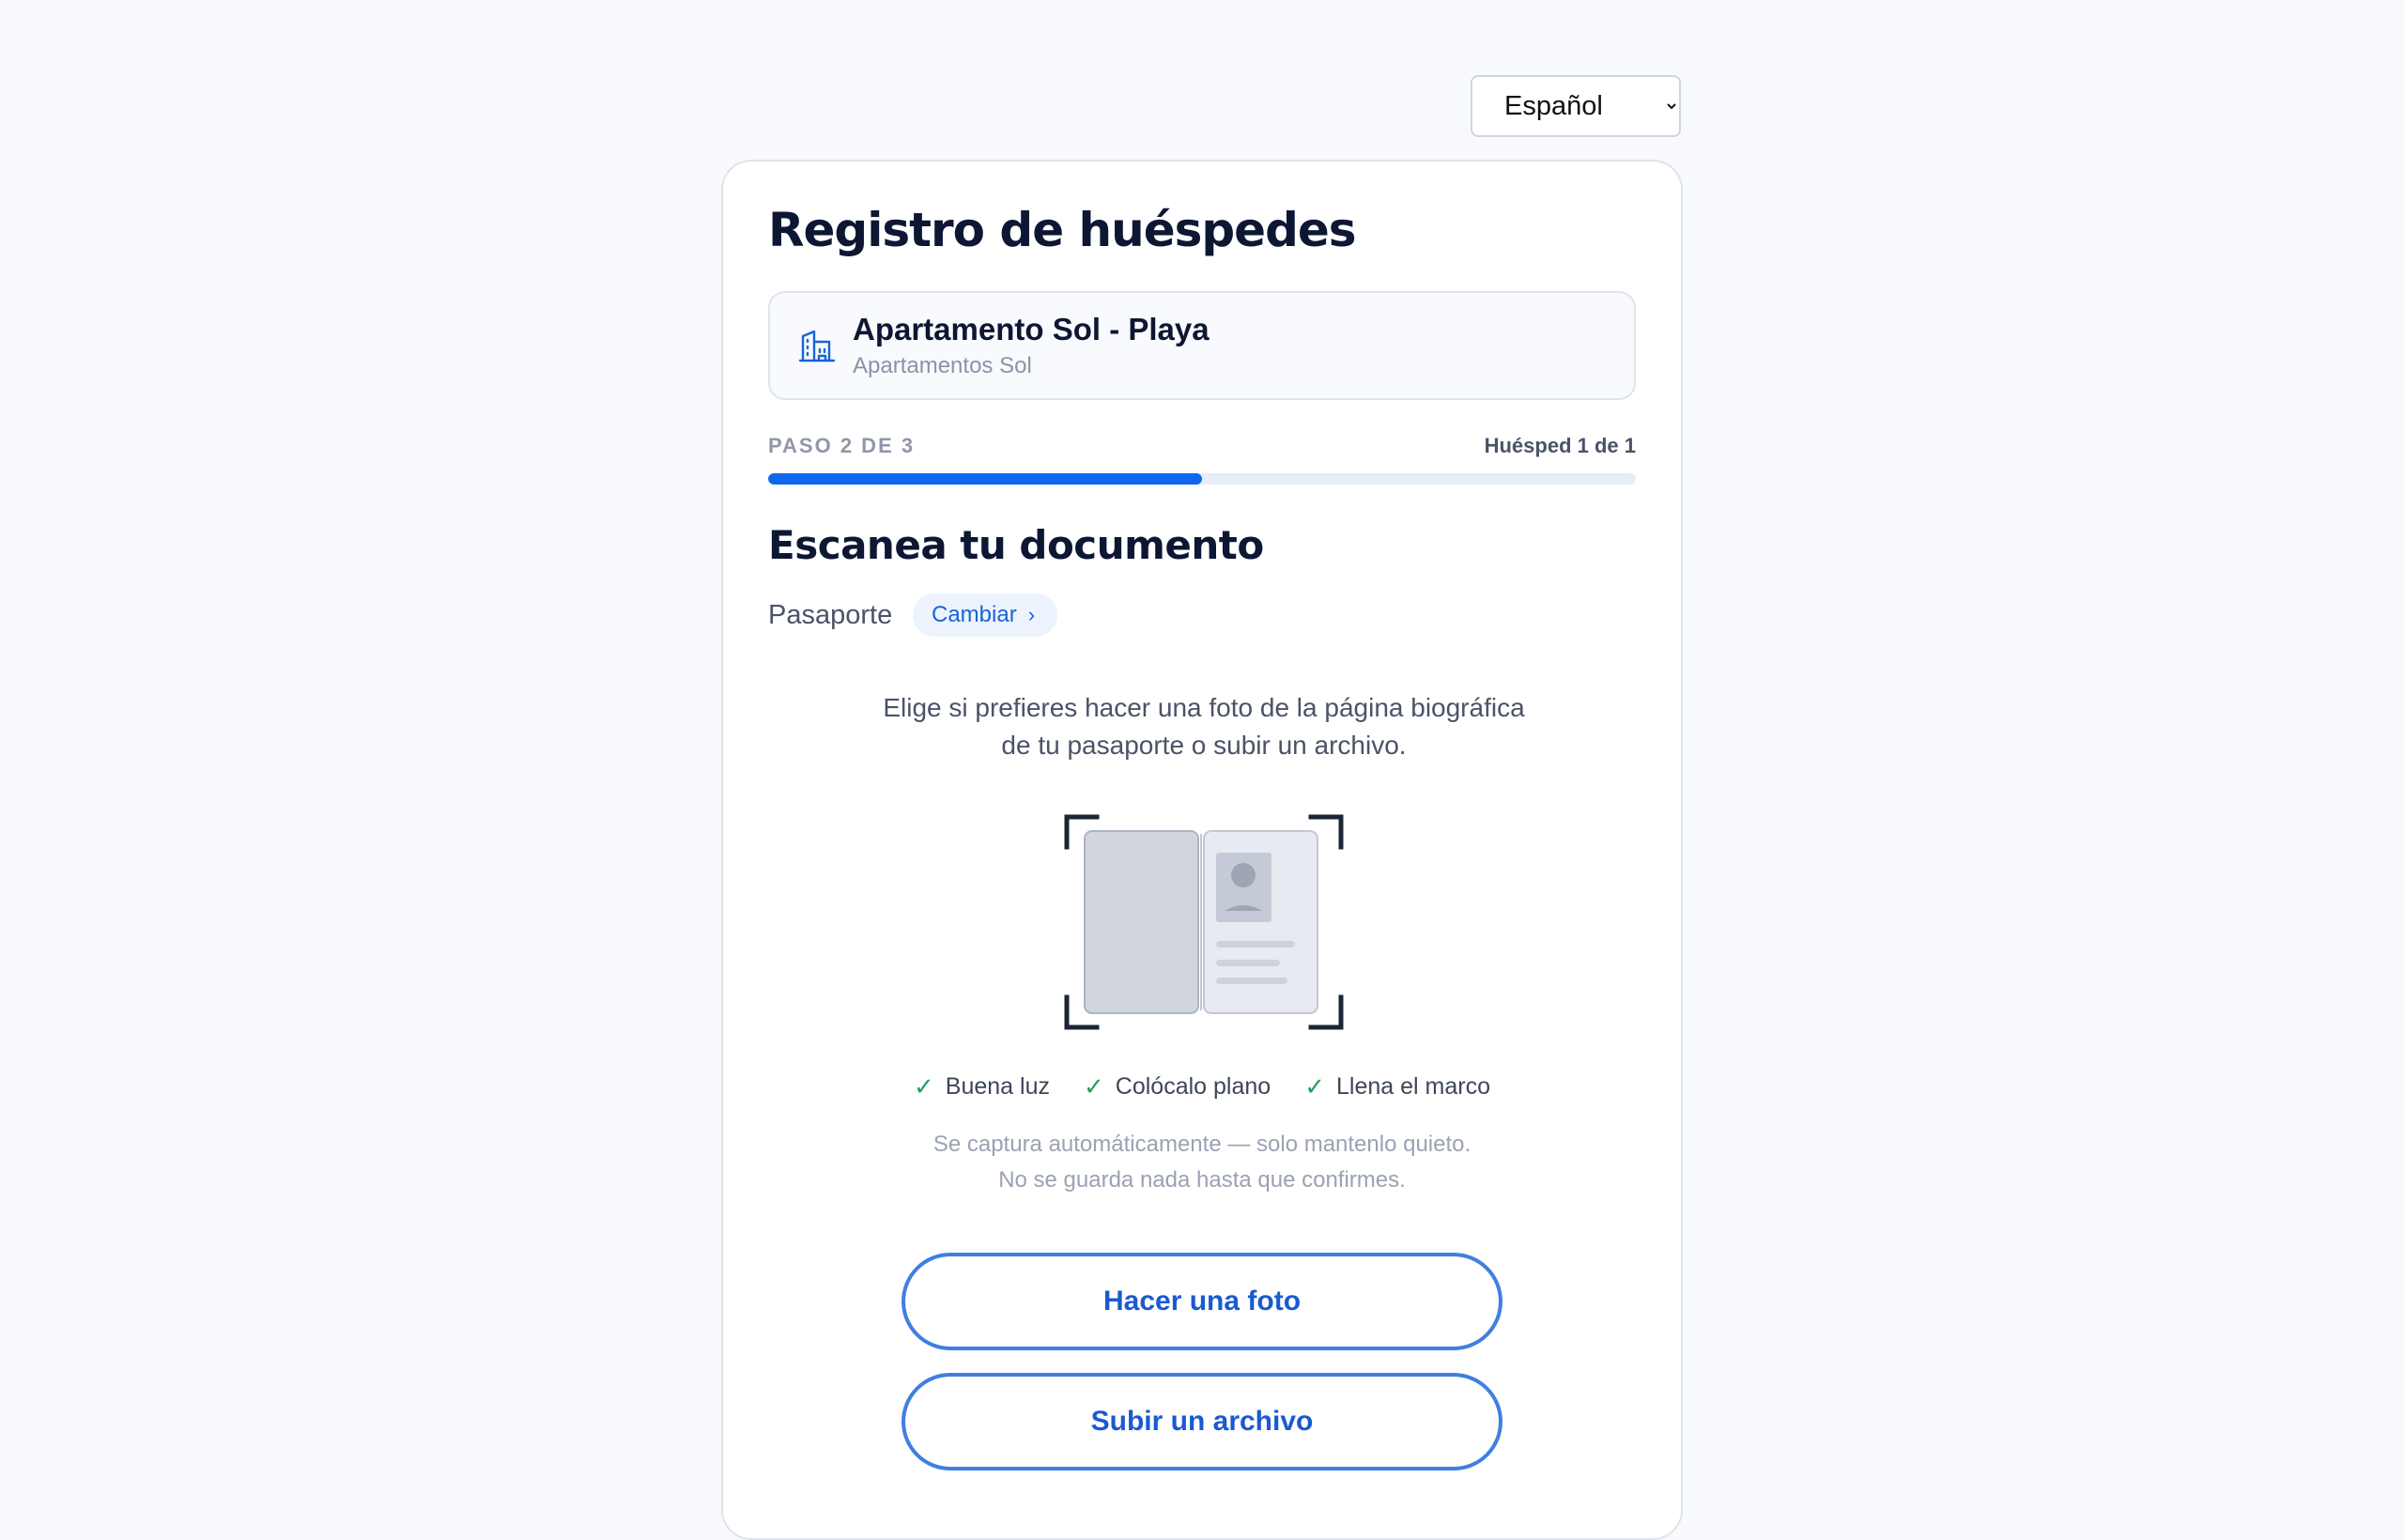  Describe the element at coordinates (817, 346) in the screenshot. I see `building-icon` at that location.